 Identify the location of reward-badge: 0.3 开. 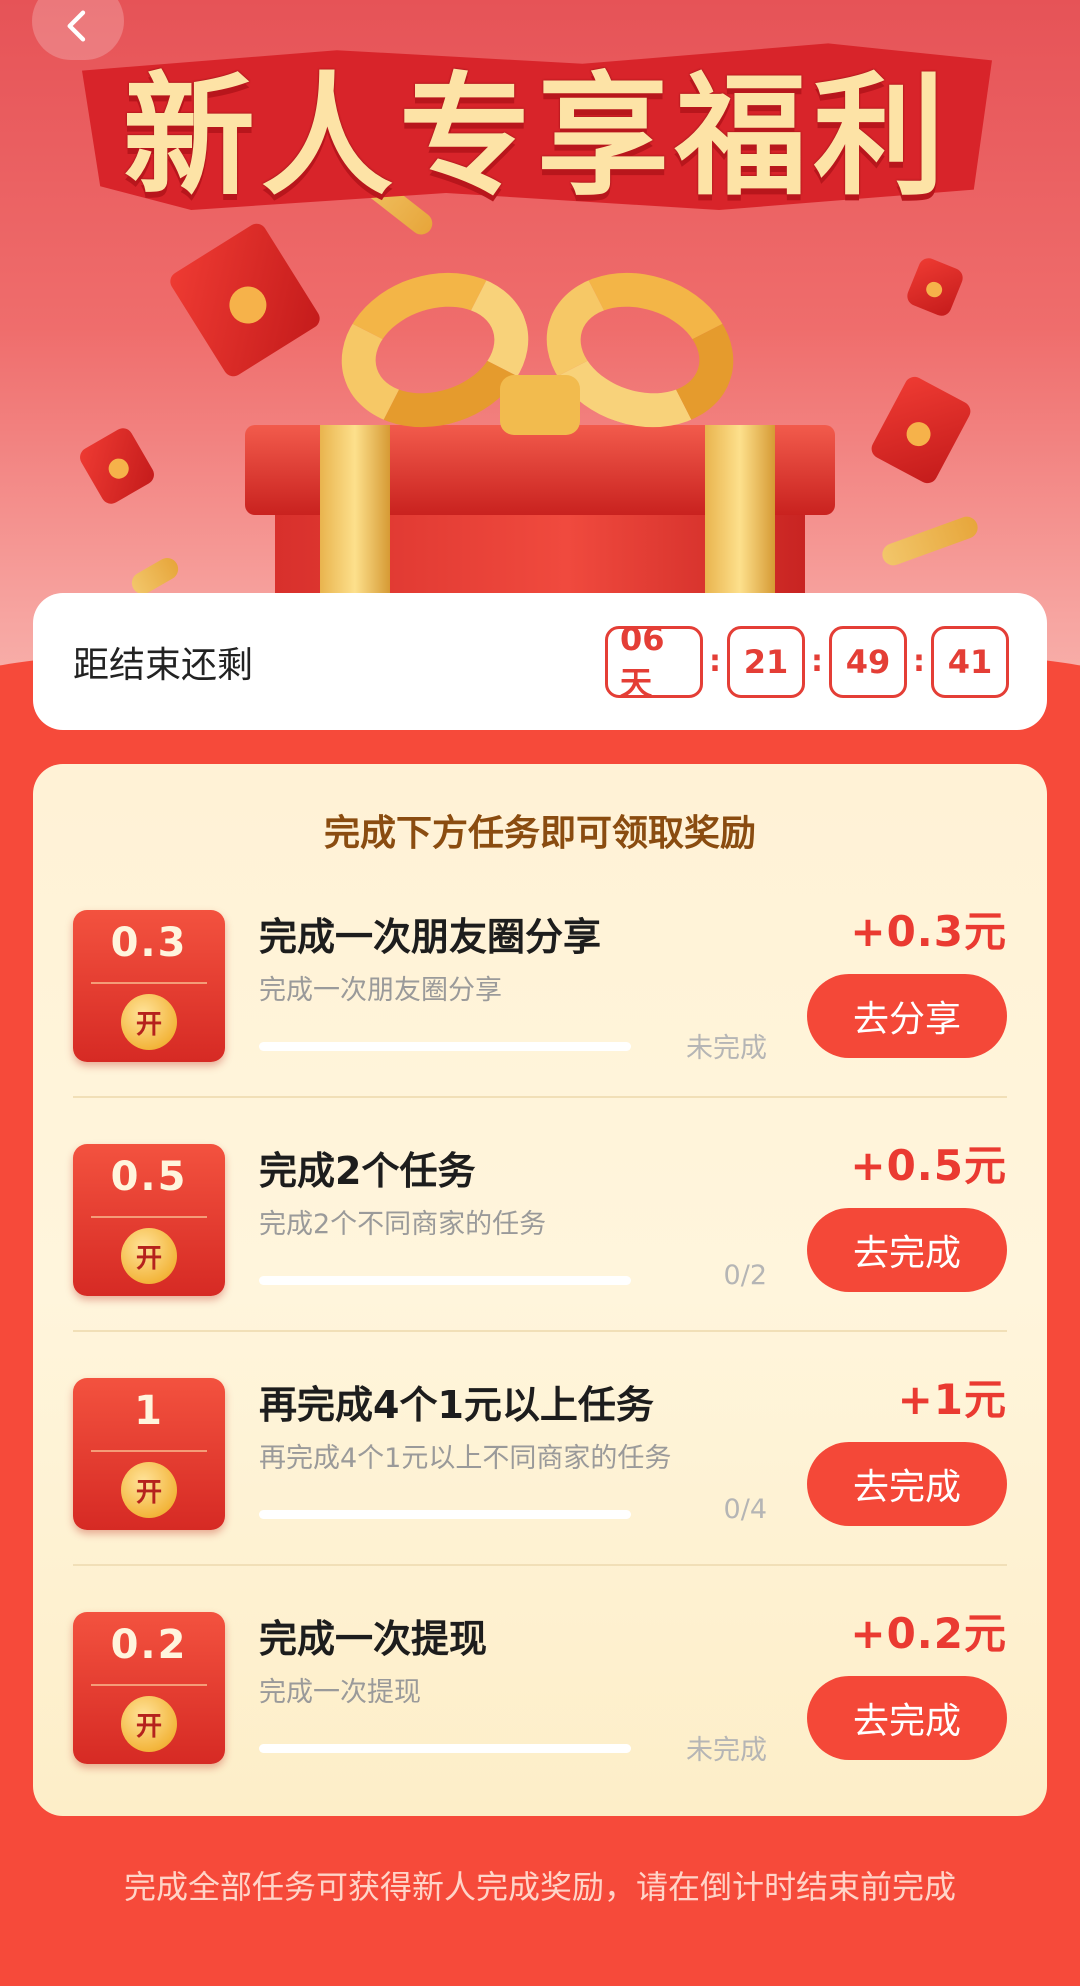
(149, 986).